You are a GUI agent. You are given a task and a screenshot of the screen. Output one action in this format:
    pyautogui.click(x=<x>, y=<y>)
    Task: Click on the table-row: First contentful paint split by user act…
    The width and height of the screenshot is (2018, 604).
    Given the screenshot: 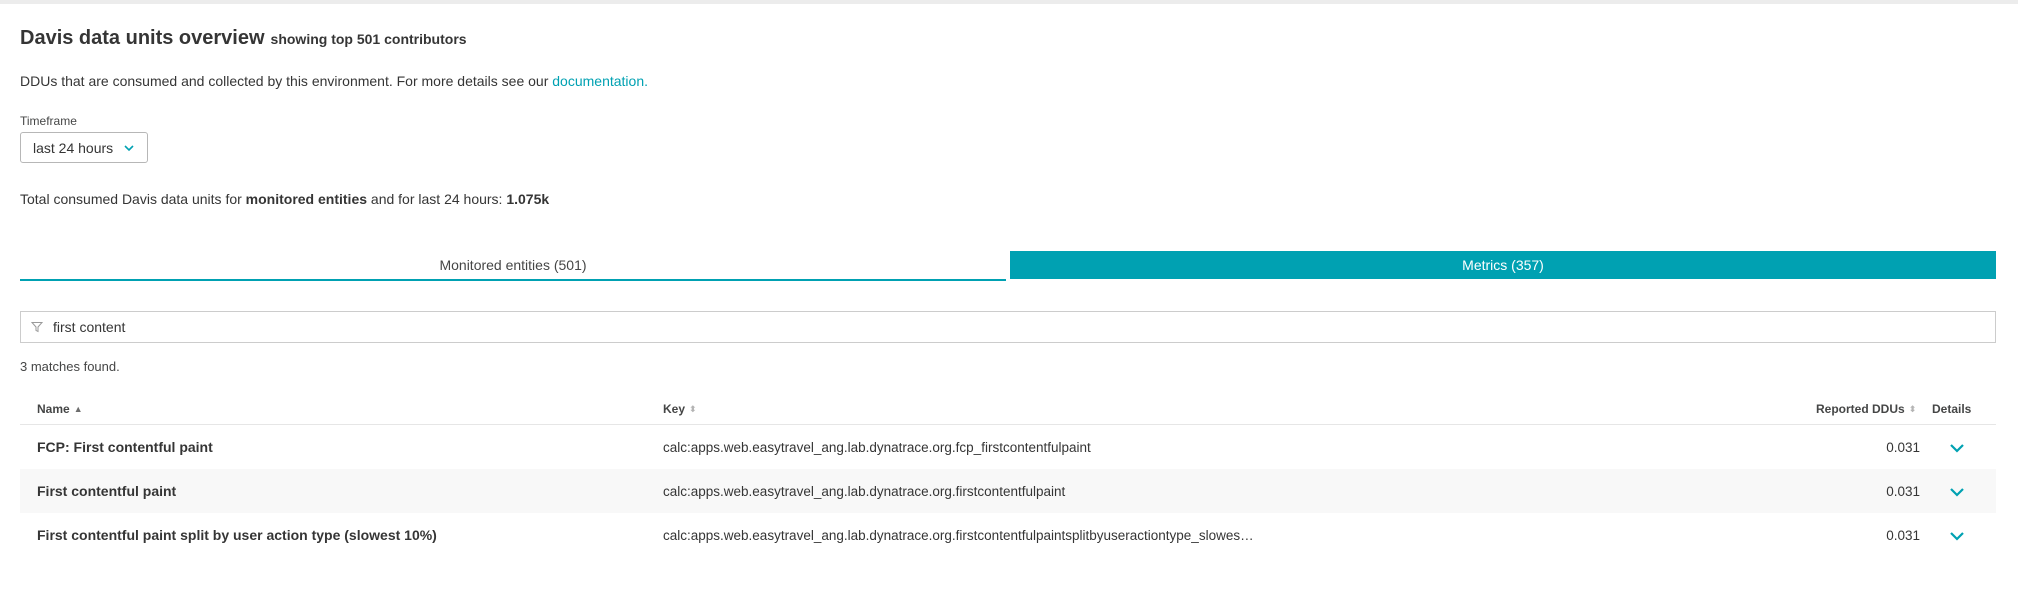 What is the action you would take?
    pyautogui.click(x=1008, y=535)
    